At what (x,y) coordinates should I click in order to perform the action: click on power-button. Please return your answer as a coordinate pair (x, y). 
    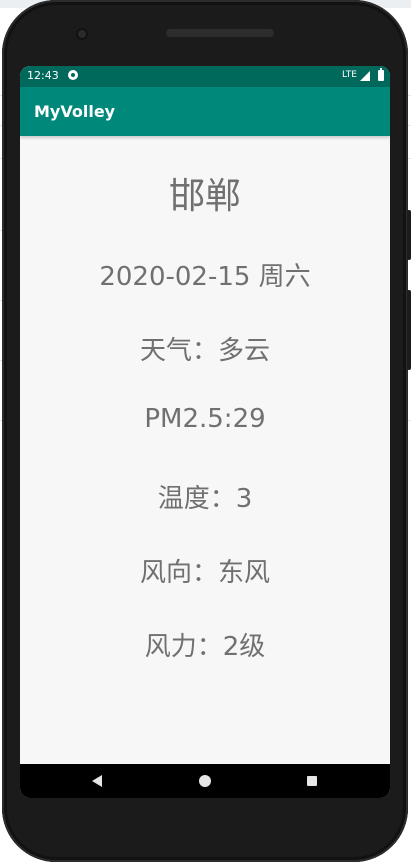
    Looking at the image, I should click on (409, 235).